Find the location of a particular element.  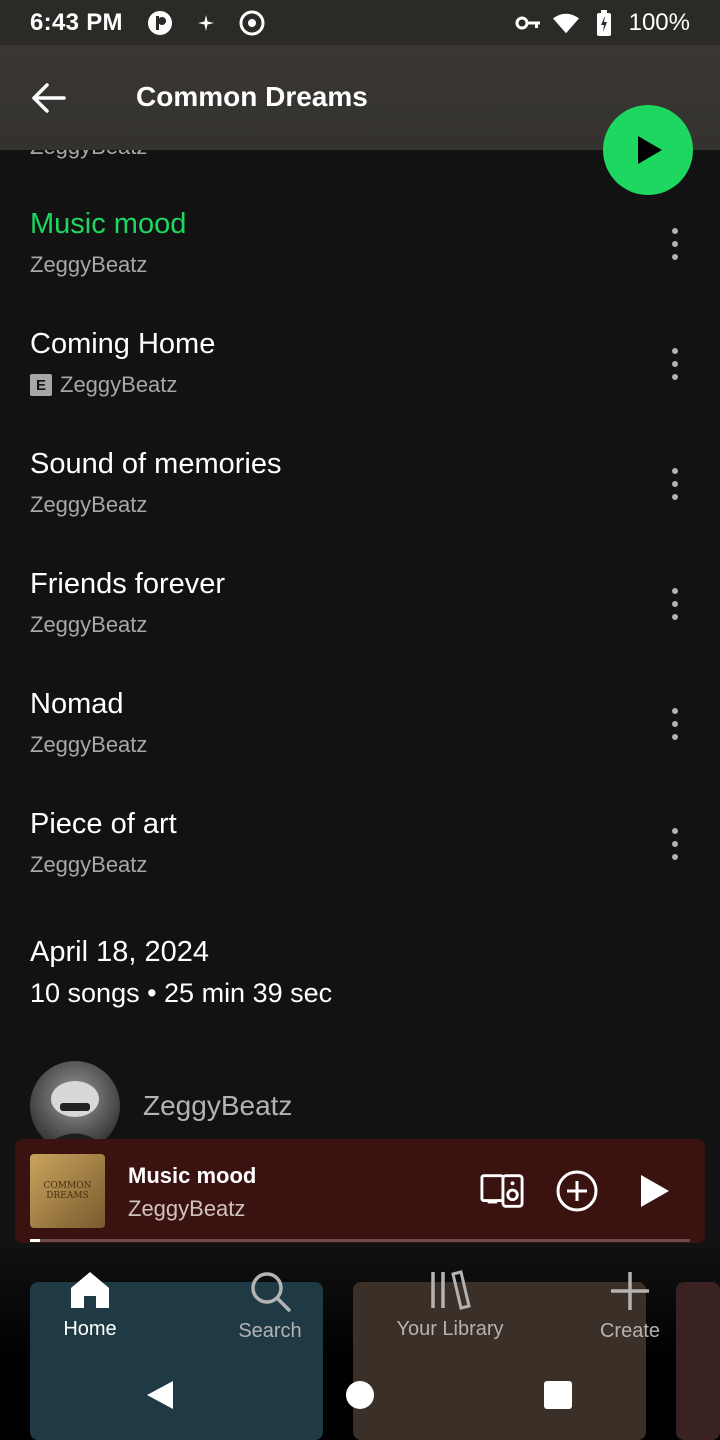

mini-play-button is located at coordinates (654, 1191).